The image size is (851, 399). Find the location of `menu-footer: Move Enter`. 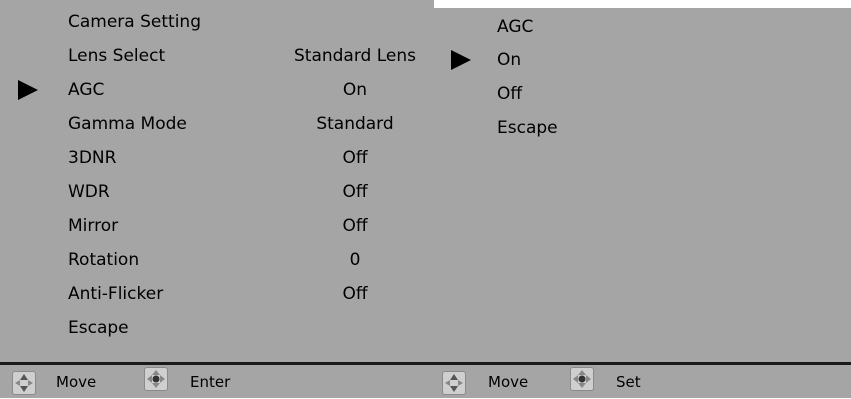

menu-footer: Move Enter is located at coordinates (217, 382).